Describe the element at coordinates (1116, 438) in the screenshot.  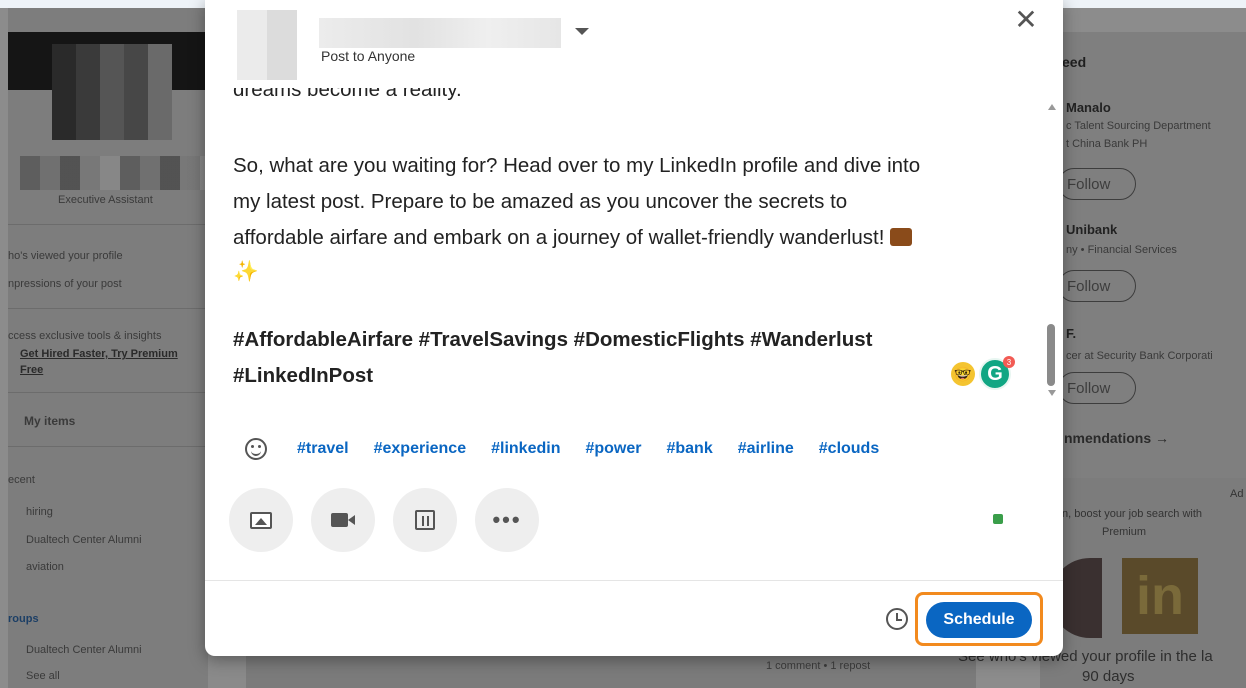
I see `recommendations-link: nmendations →` at that location.